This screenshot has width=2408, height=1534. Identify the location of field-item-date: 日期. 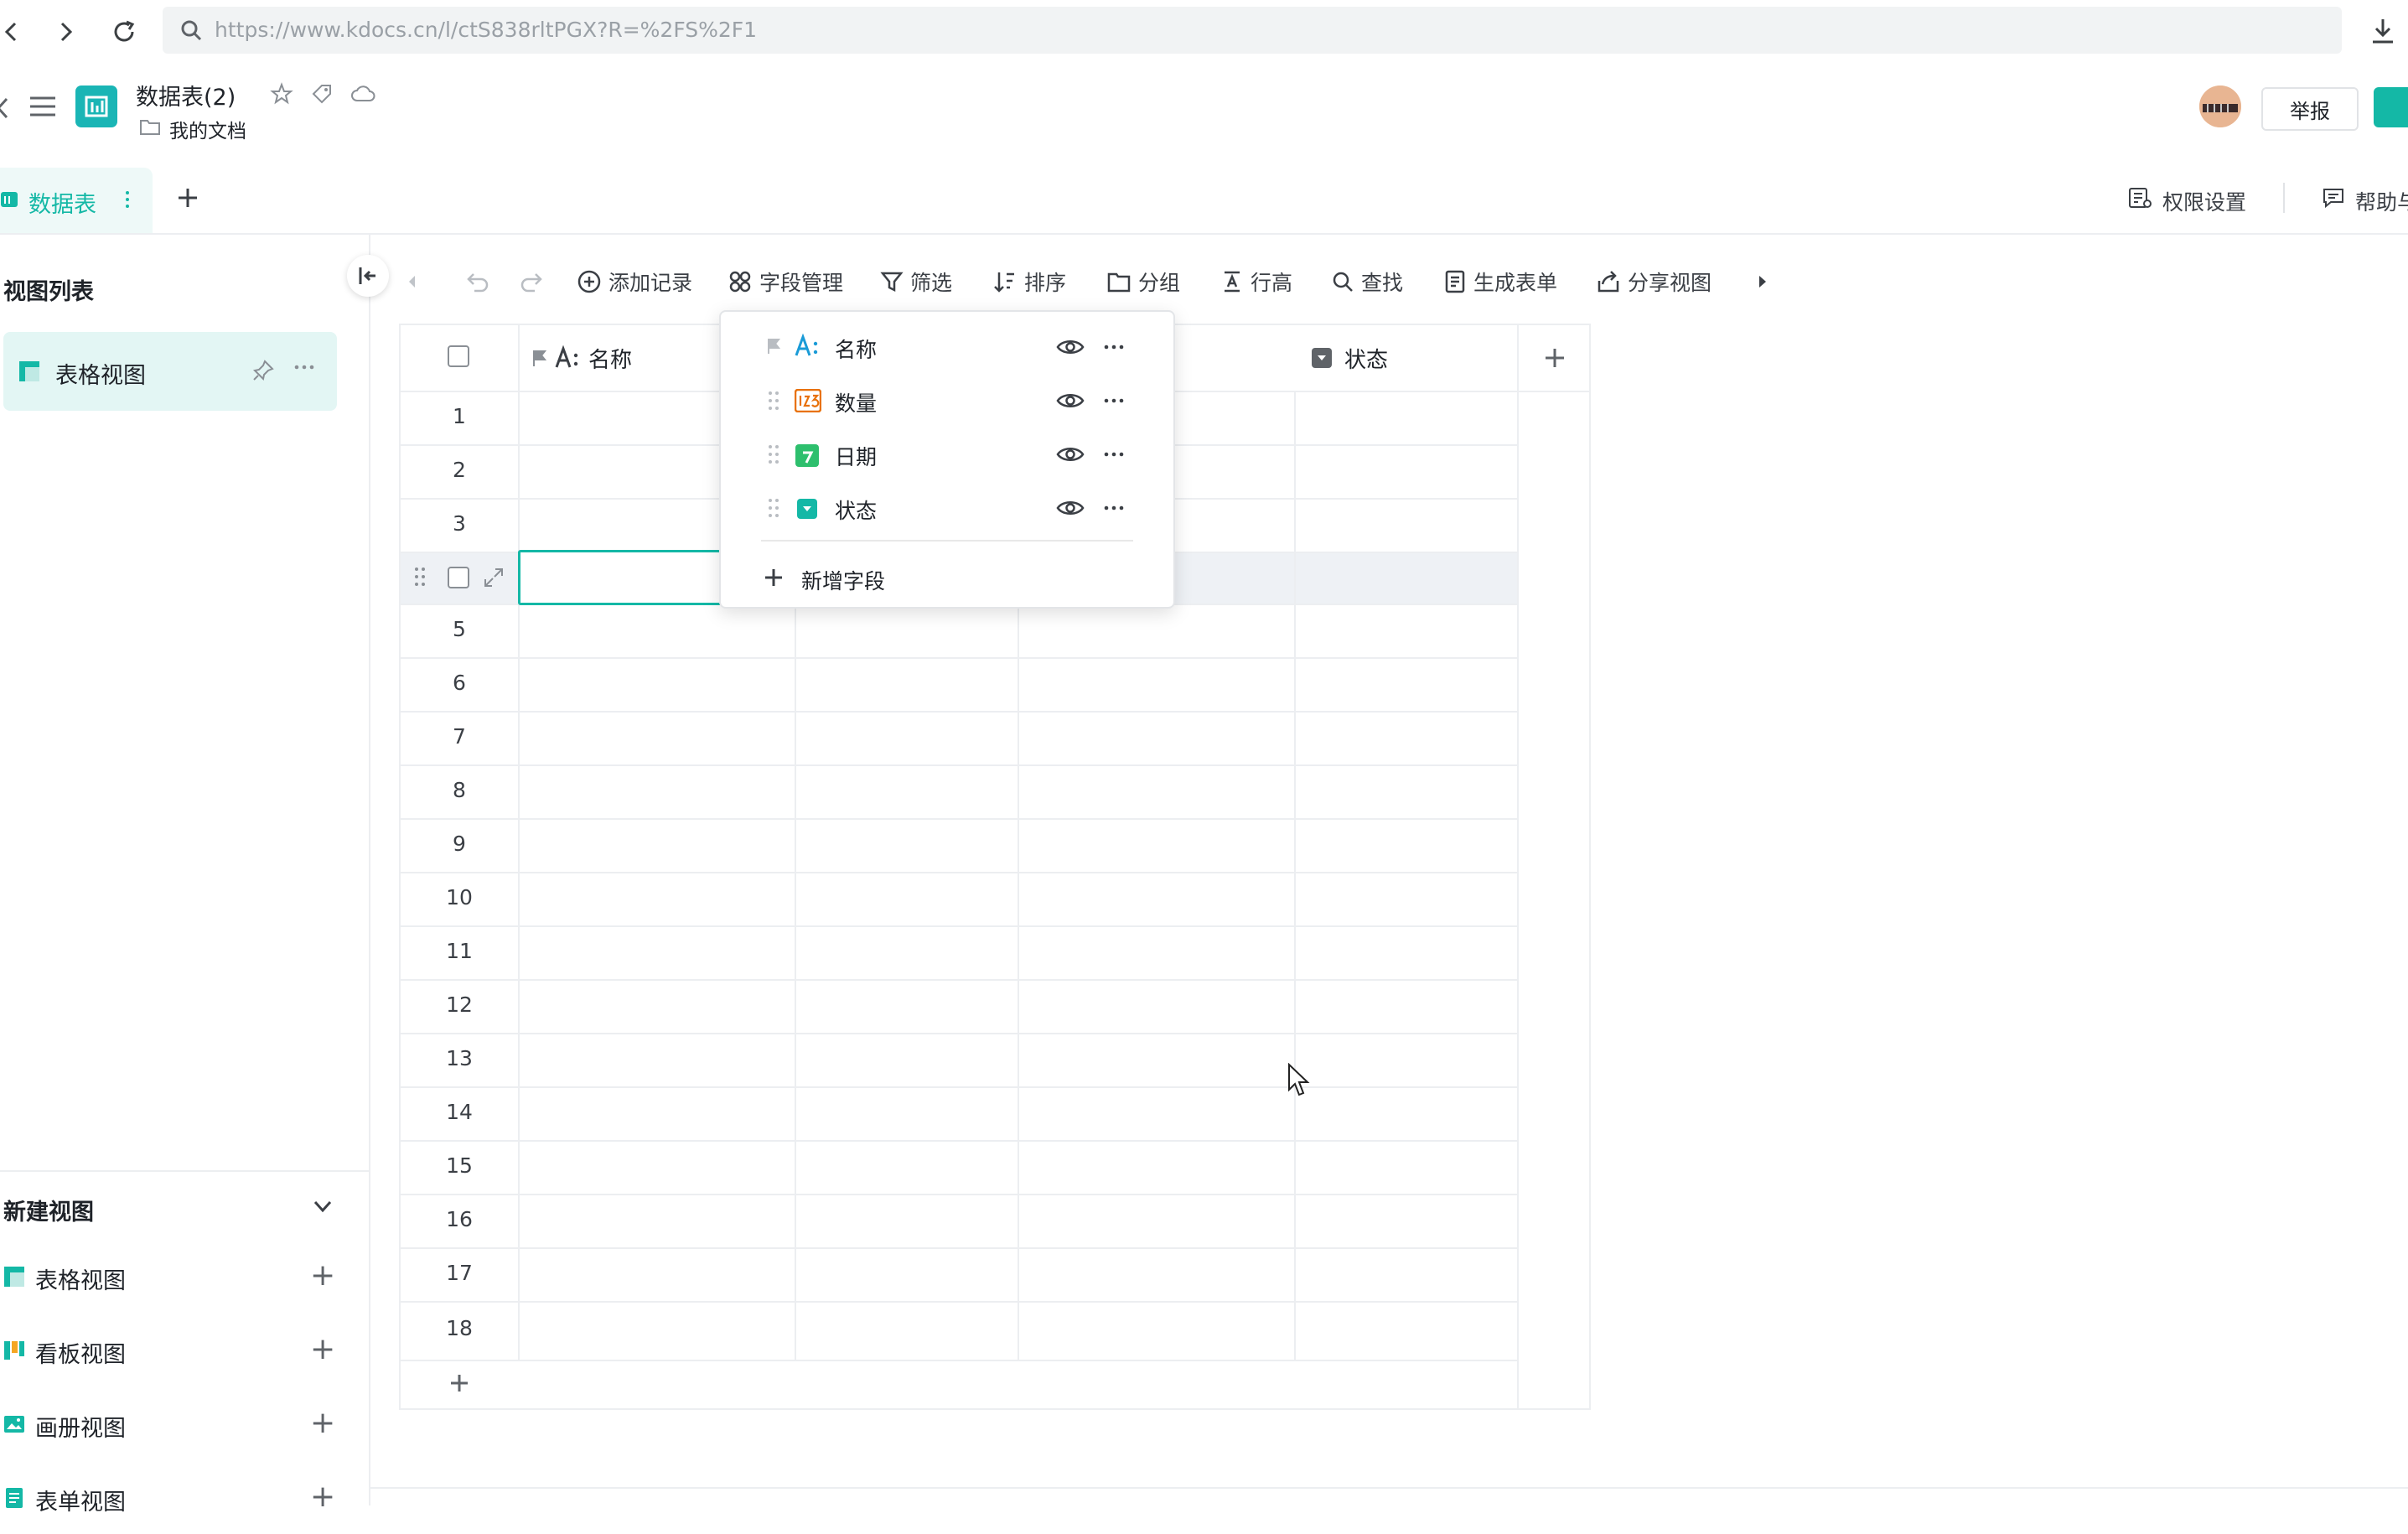
(947, 456).